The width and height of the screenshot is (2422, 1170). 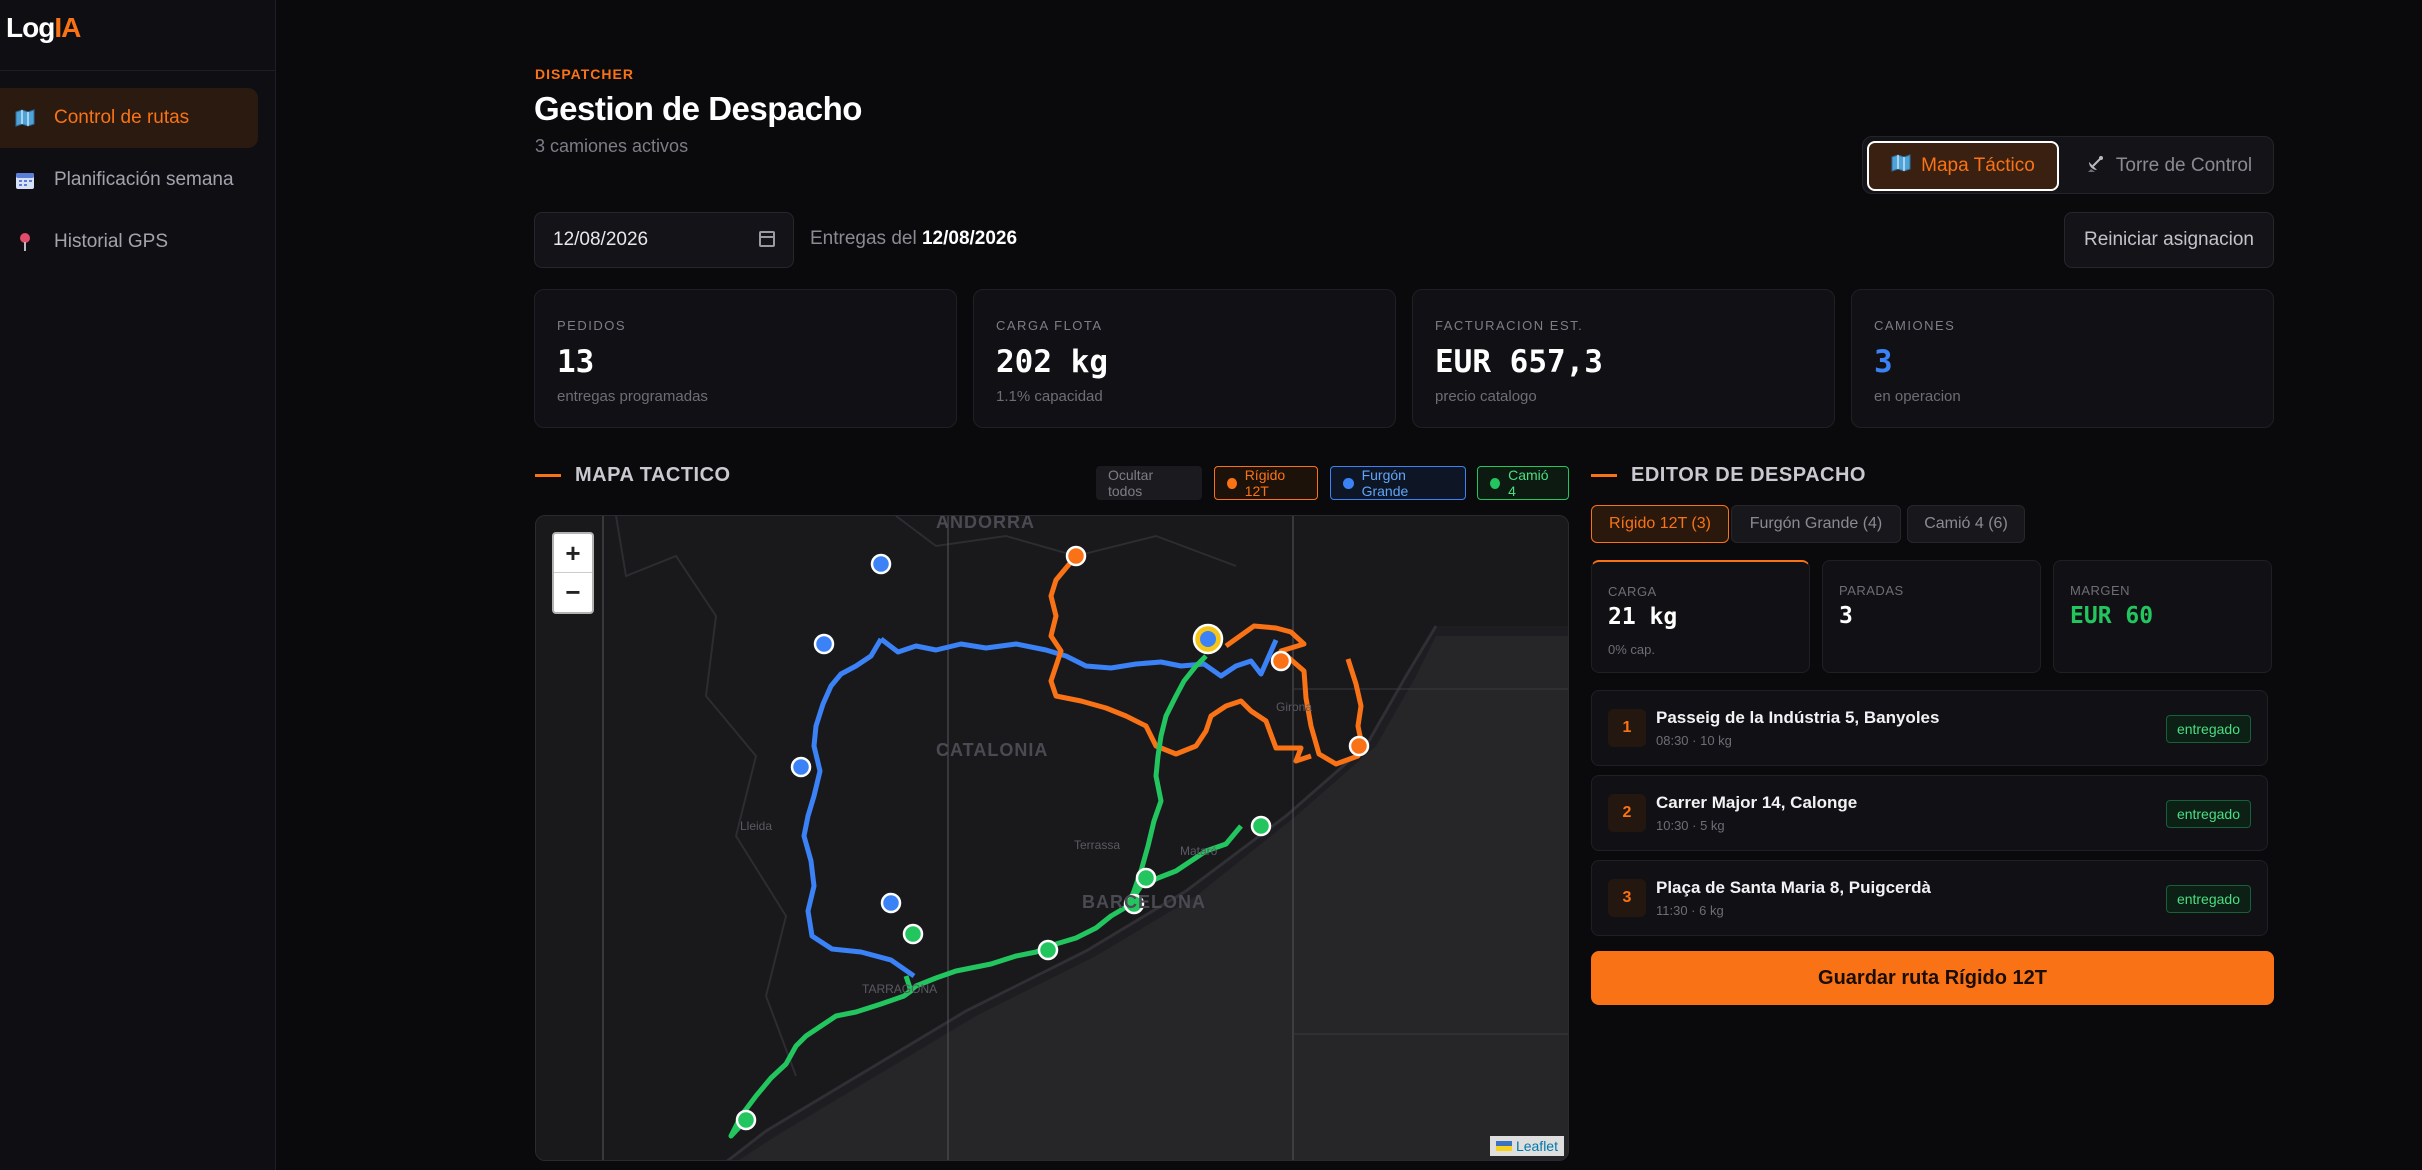 What do you see at coordinates (1052, 362) in the screenshot?
I see `kpi-value: 202 kg` at bounding box center [1052, 362].